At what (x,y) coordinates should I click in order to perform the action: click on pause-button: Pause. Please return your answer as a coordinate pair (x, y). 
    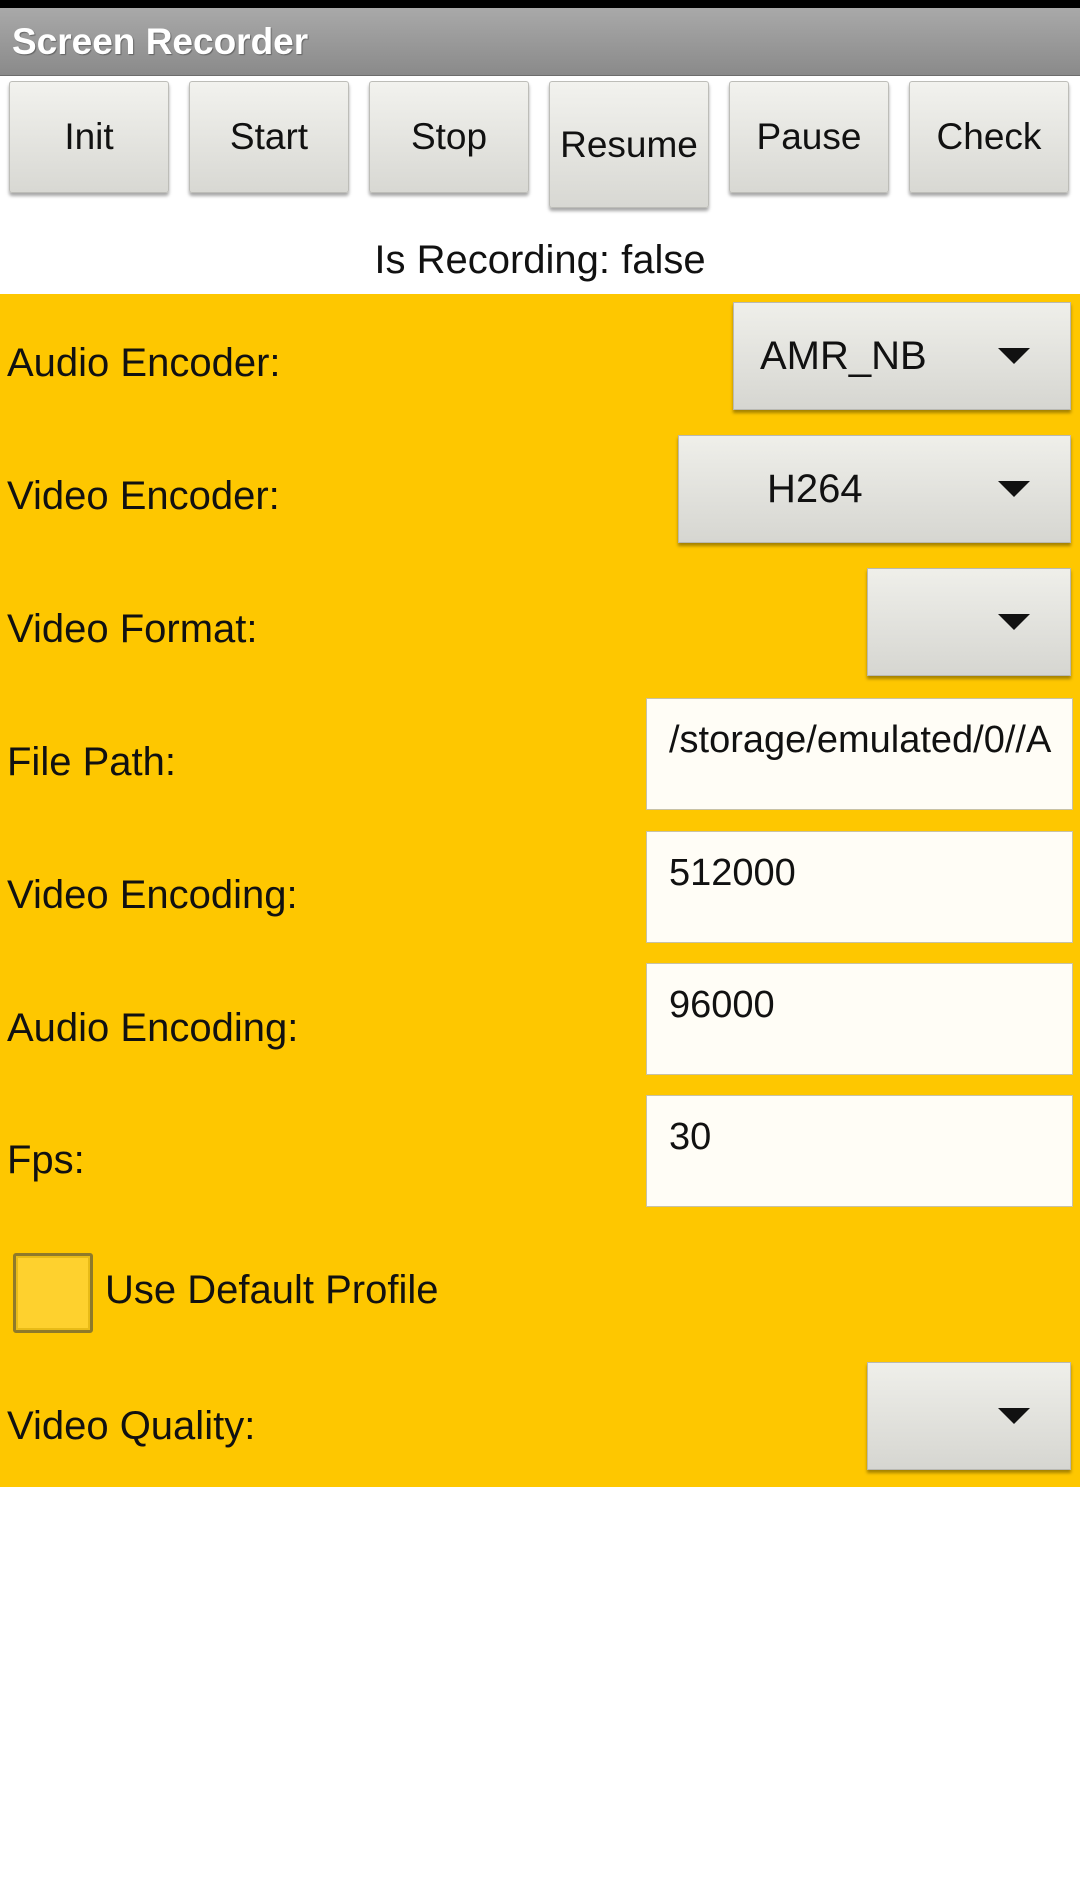
    Looking at the image, I should click on (809, 137).